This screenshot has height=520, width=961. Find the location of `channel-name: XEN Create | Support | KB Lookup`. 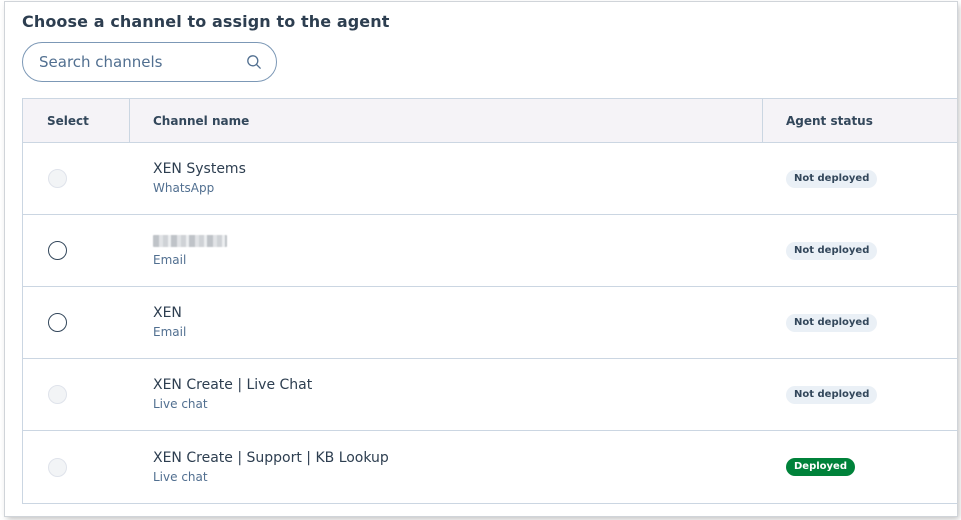

channel-name: XEN Create | Support | KB Lookup is located at coordinates (271, 457).